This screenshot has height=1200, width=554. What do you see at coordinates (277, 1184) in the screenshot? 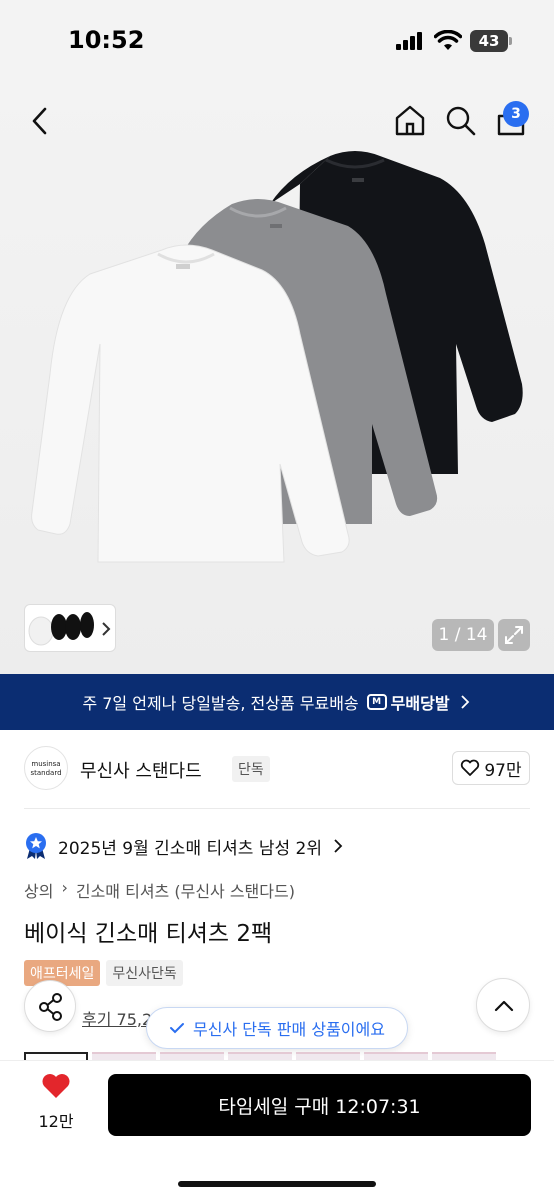
I see `home-indicator` at bounding box center [277, 1184].